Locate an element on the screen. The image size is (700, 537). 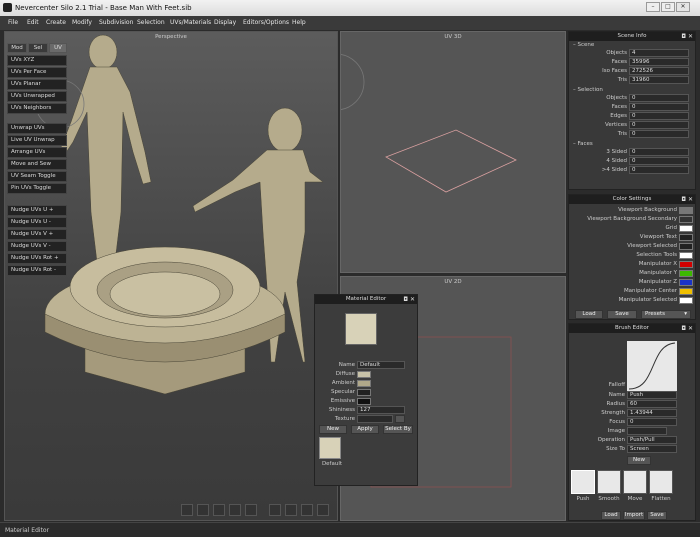
material-prop-label: Diffuse is located at coordinates (345, 374).